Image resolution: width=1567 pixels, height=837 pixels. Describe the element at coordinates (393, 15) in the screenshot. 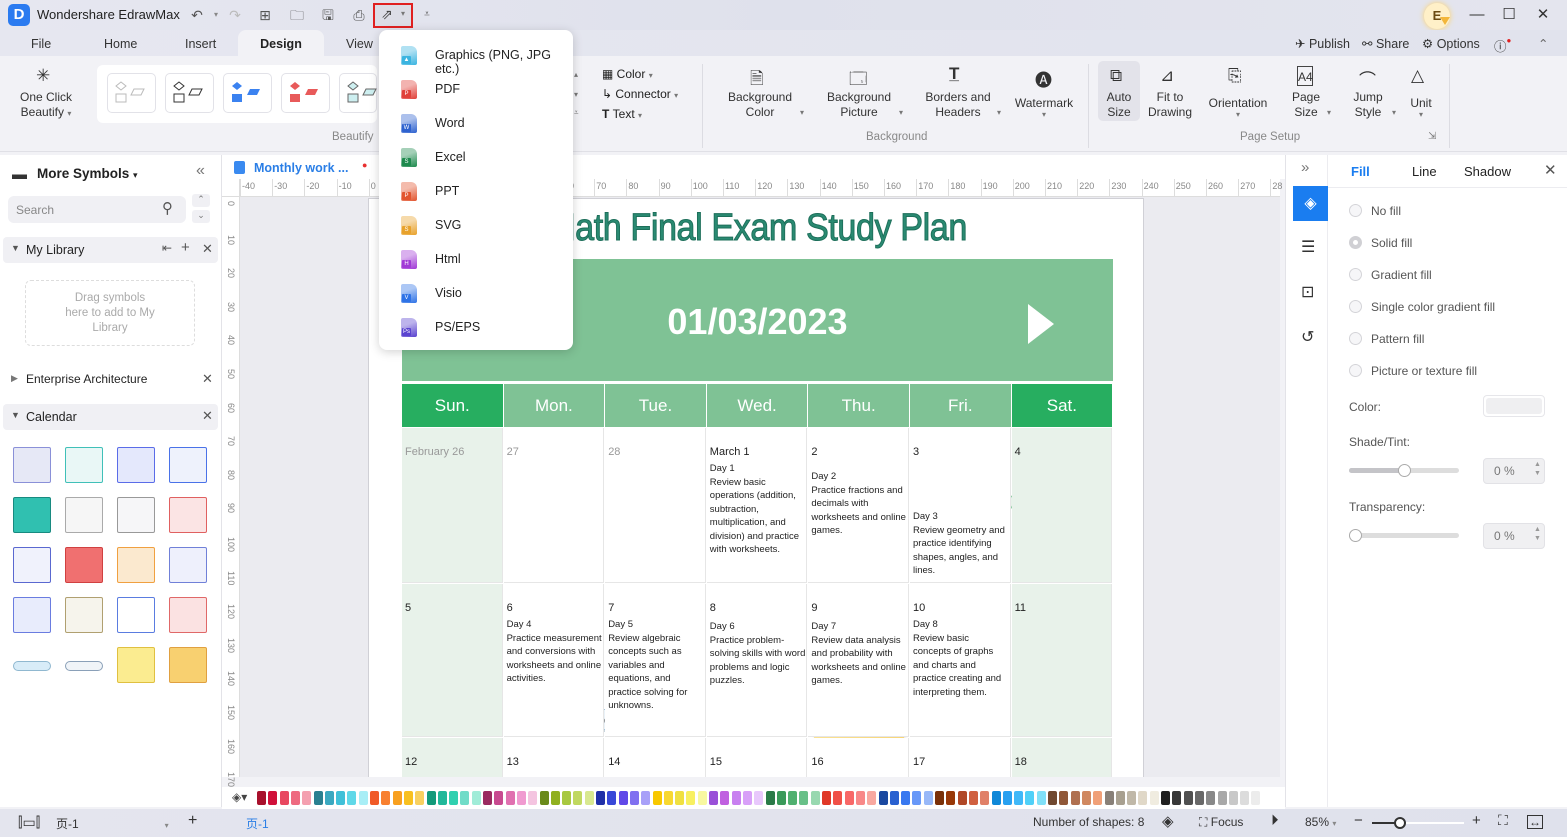

I see `export-button: ⇗ ▾` at that location.